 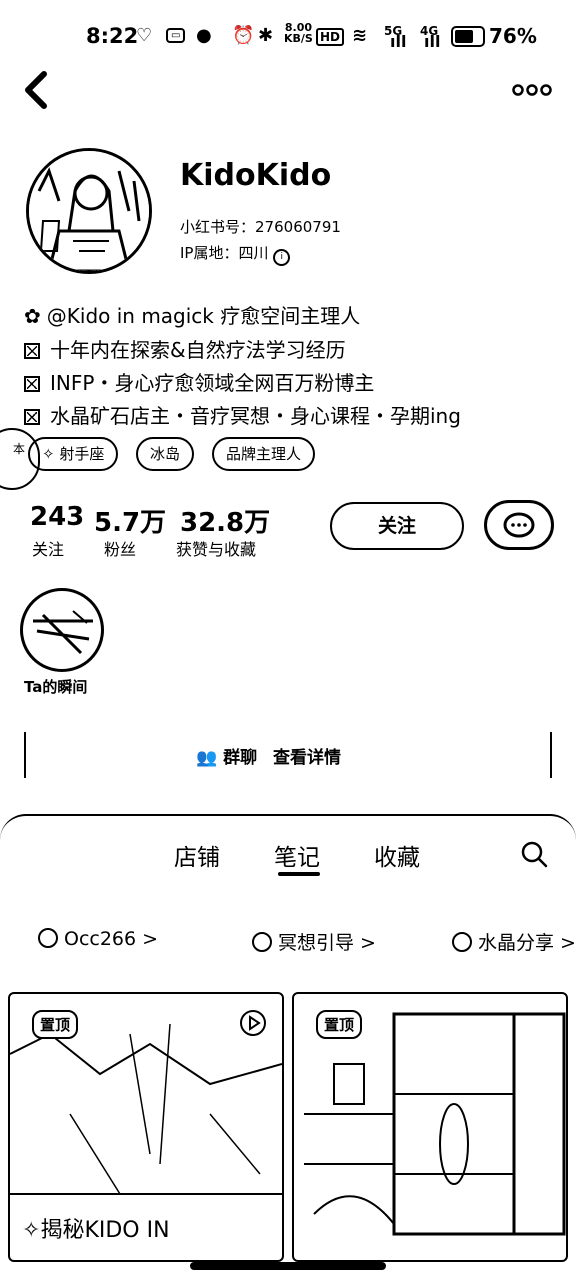 I want to click on tag-role: 品牌主理人, so click(x=264, y=454).